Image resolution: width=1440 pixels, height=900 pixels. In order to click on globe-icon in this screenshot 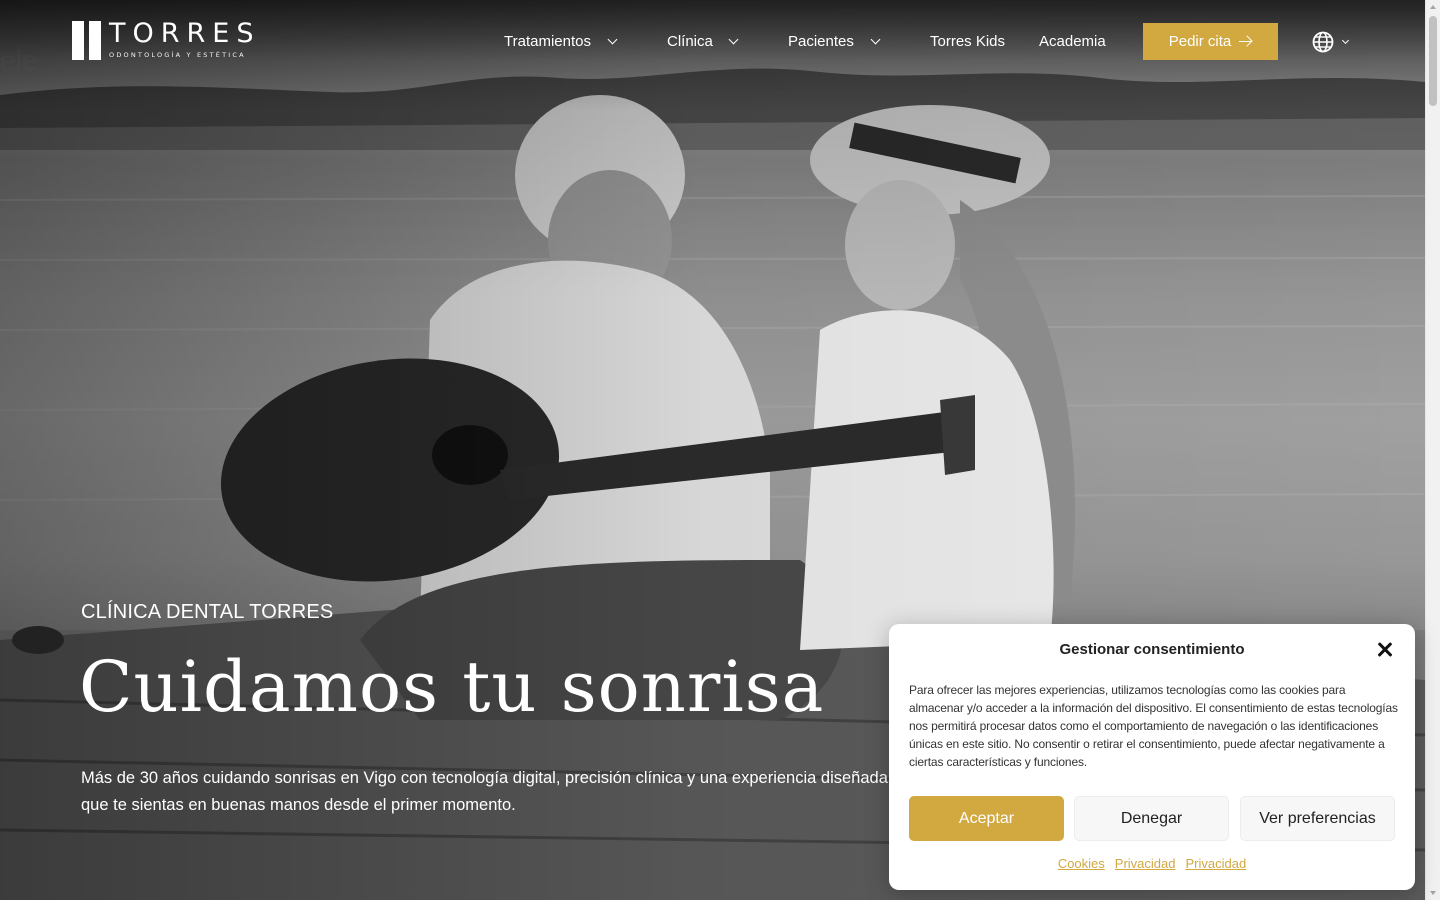, I will do `click(1323, 42)`.